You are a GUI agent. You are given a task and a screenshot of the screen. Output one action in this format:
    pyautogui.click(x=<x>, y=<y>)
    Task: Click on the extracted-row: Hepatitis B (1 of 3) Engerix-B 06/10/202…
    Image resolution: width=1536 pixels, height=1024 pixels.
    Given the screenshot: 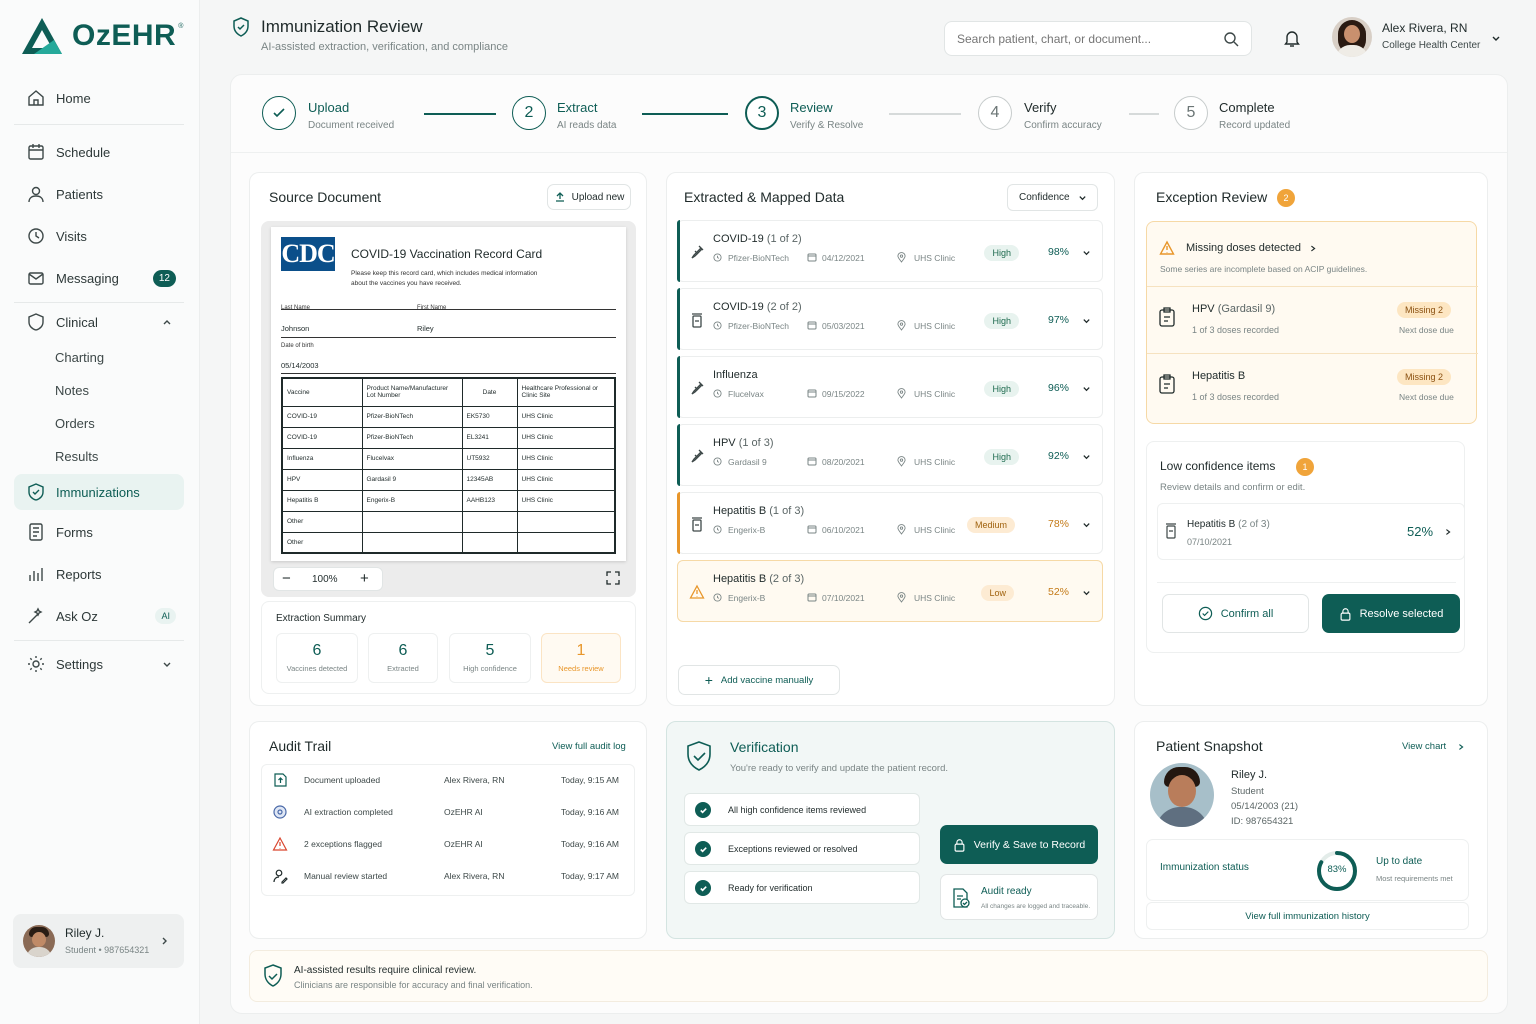 What is the action you would take?
    pyautogui.click(x=890, y=523)
    